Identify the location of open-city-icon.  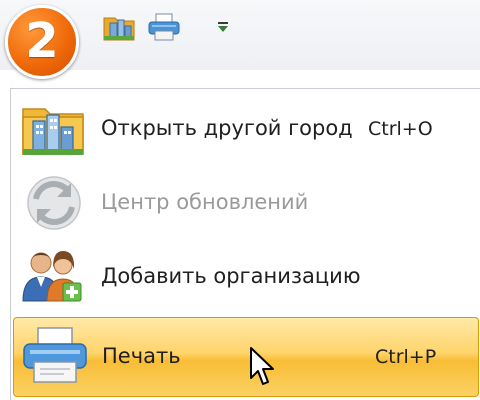
(53, 131).